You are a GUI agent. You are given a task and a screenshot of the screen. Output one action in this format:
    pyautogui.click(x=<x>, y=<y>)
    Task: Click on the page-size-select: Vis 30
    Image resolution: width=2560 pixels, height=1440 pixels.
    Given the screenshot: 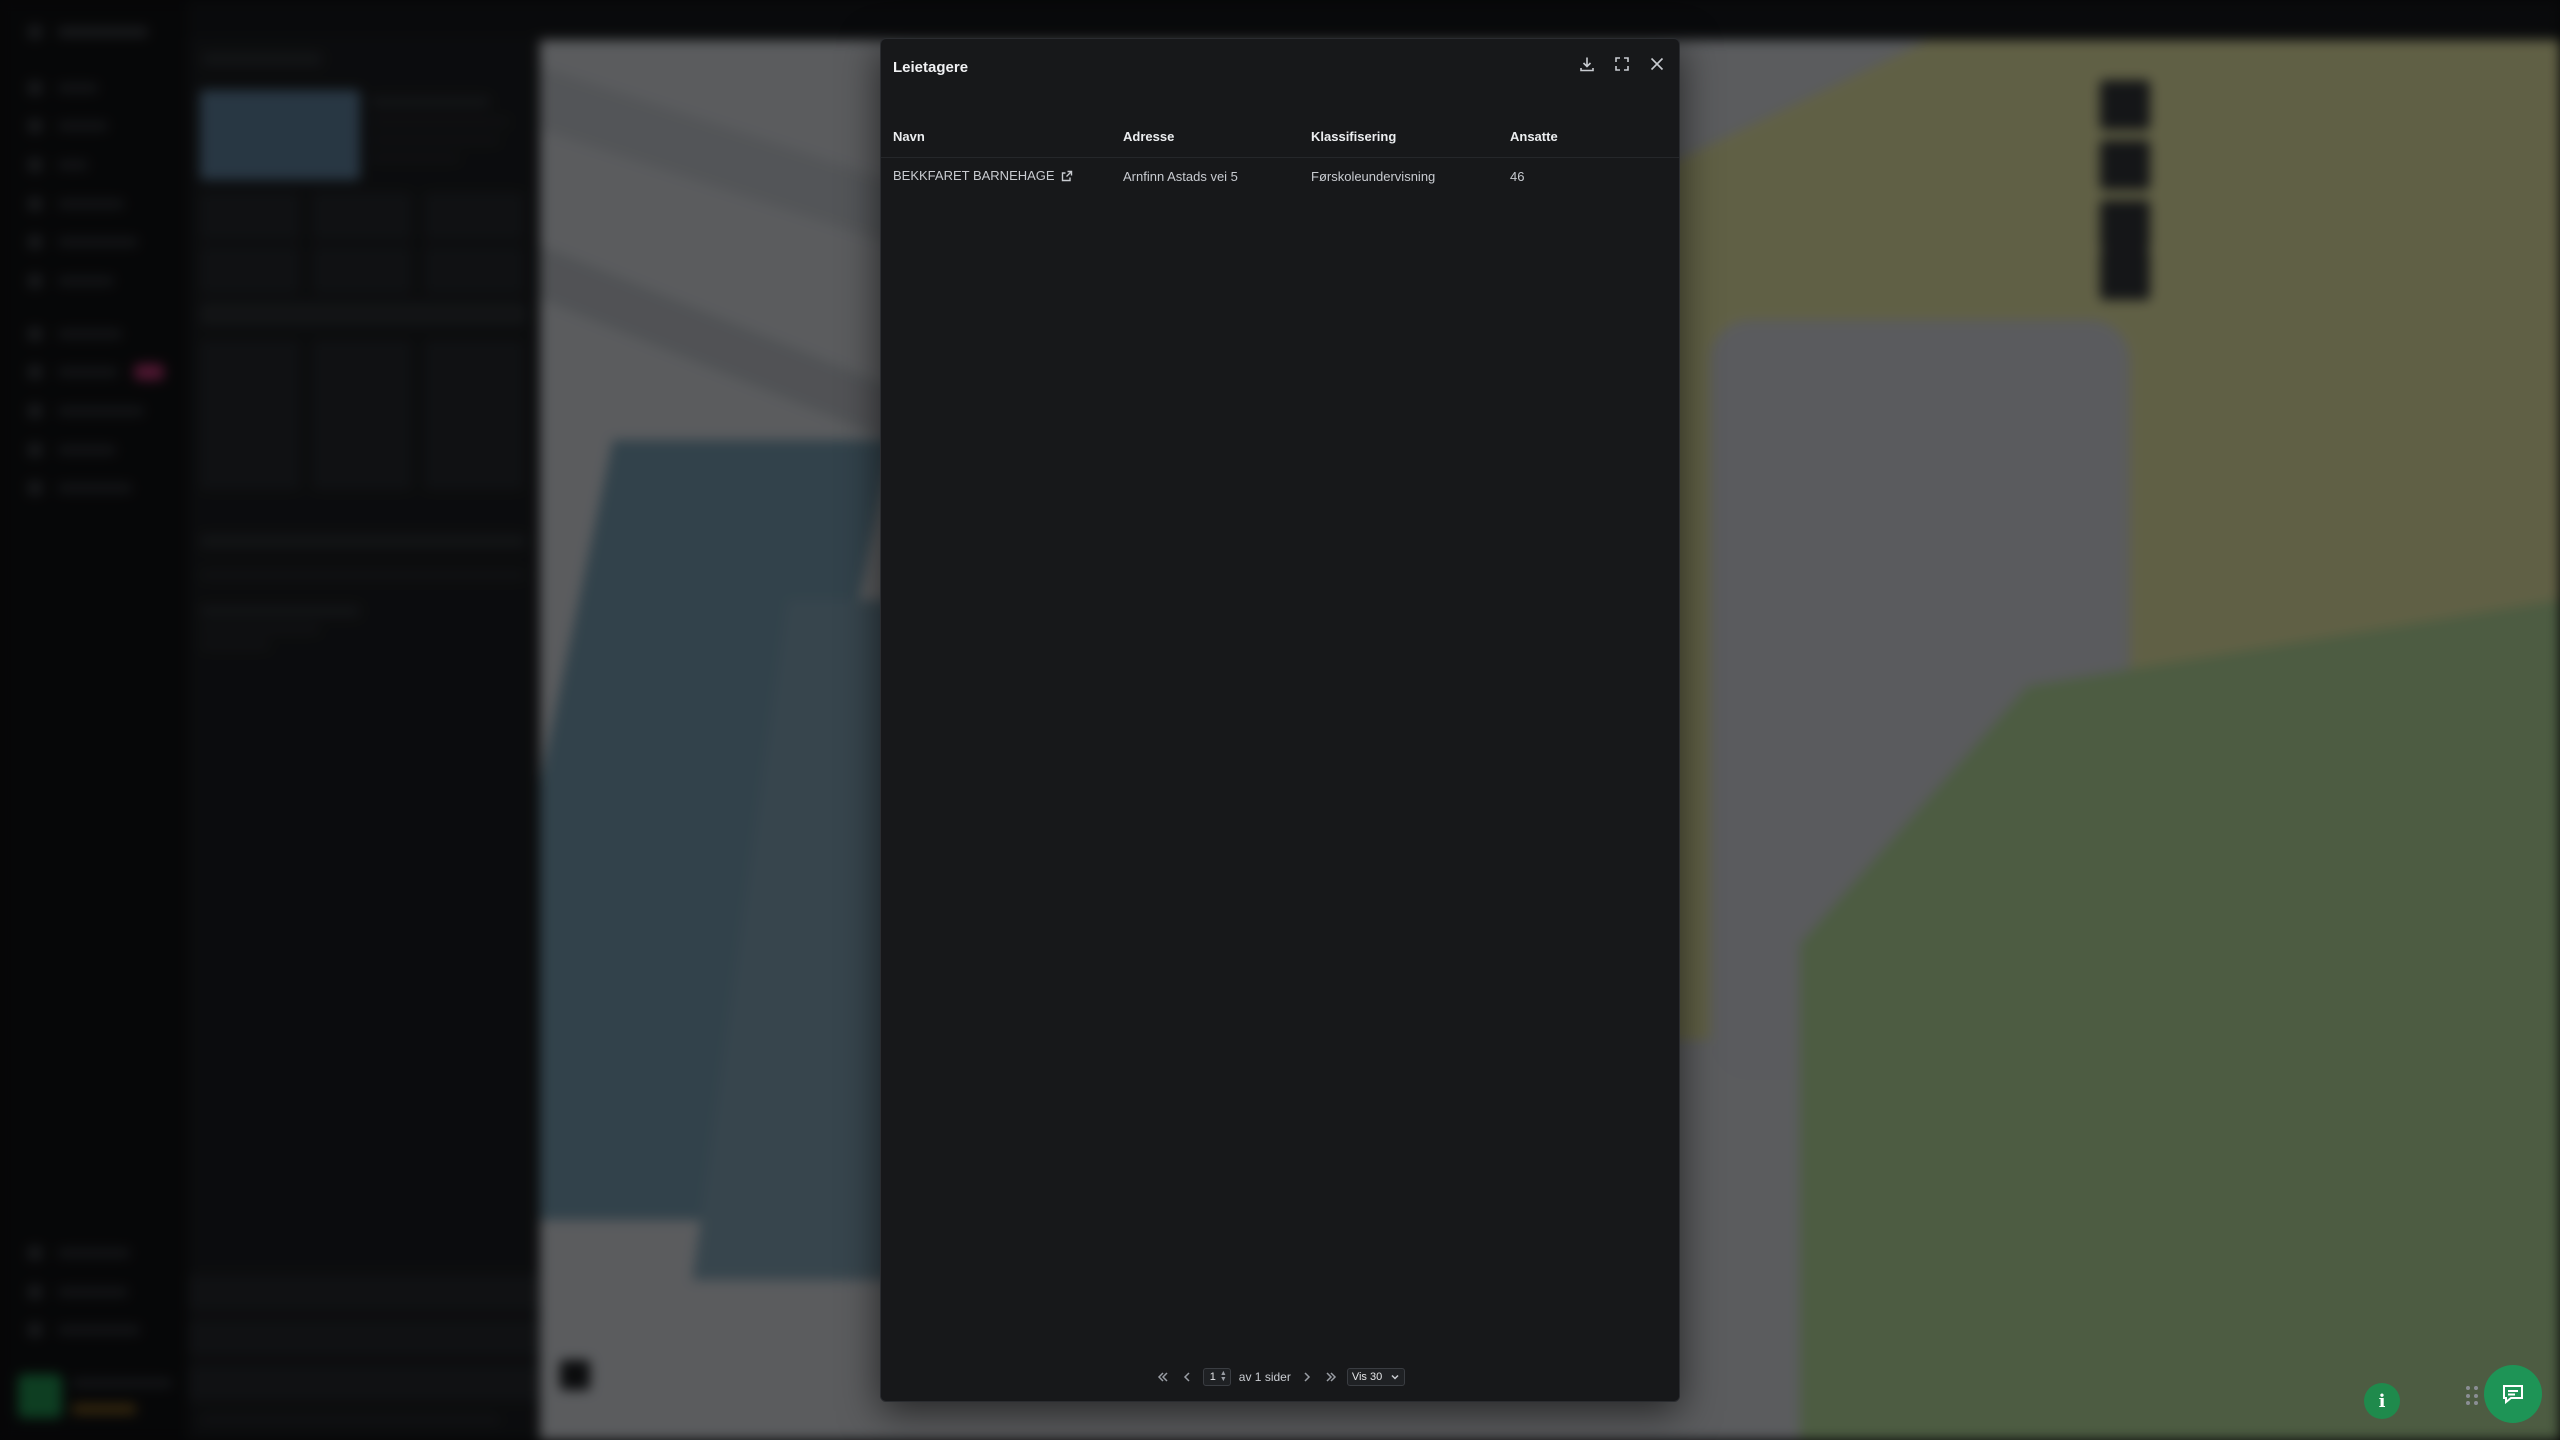 What is the action you would take?
    pyautogui.click(x=1376, y=1377)
    